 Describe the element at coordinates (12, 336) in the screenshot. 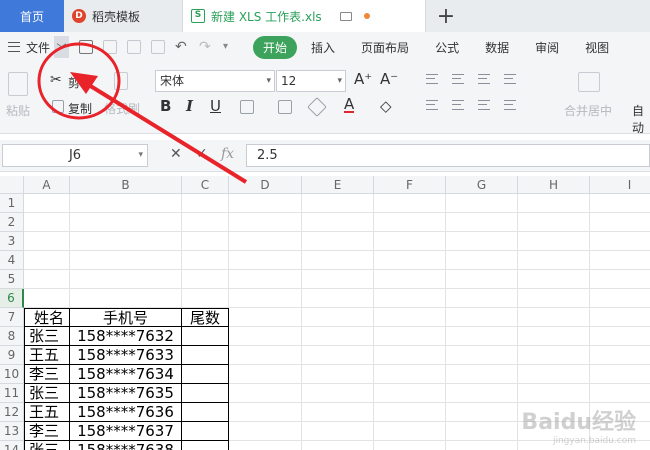

I see `row-header-8: 8` at that location.